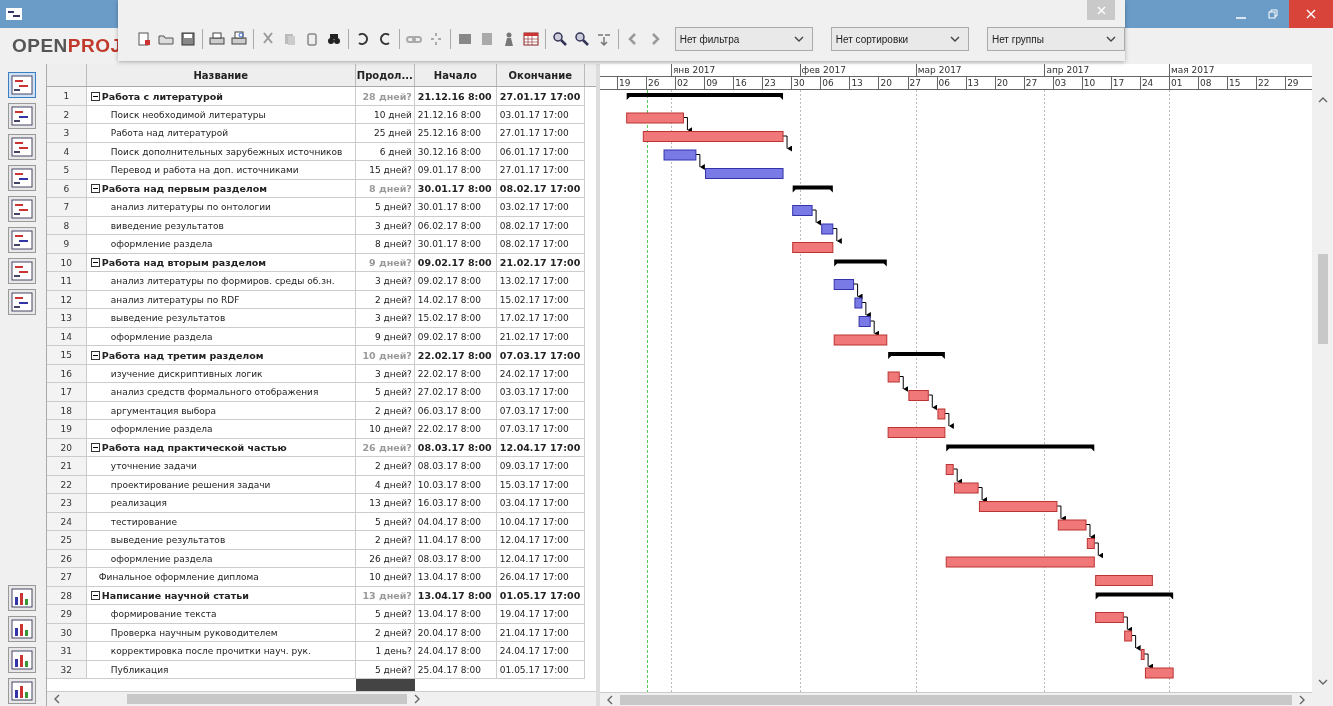  What do you see at coordinates (66, 429) in the screenshot?
I see `row-number: 19` at bounding box center [66, 429].